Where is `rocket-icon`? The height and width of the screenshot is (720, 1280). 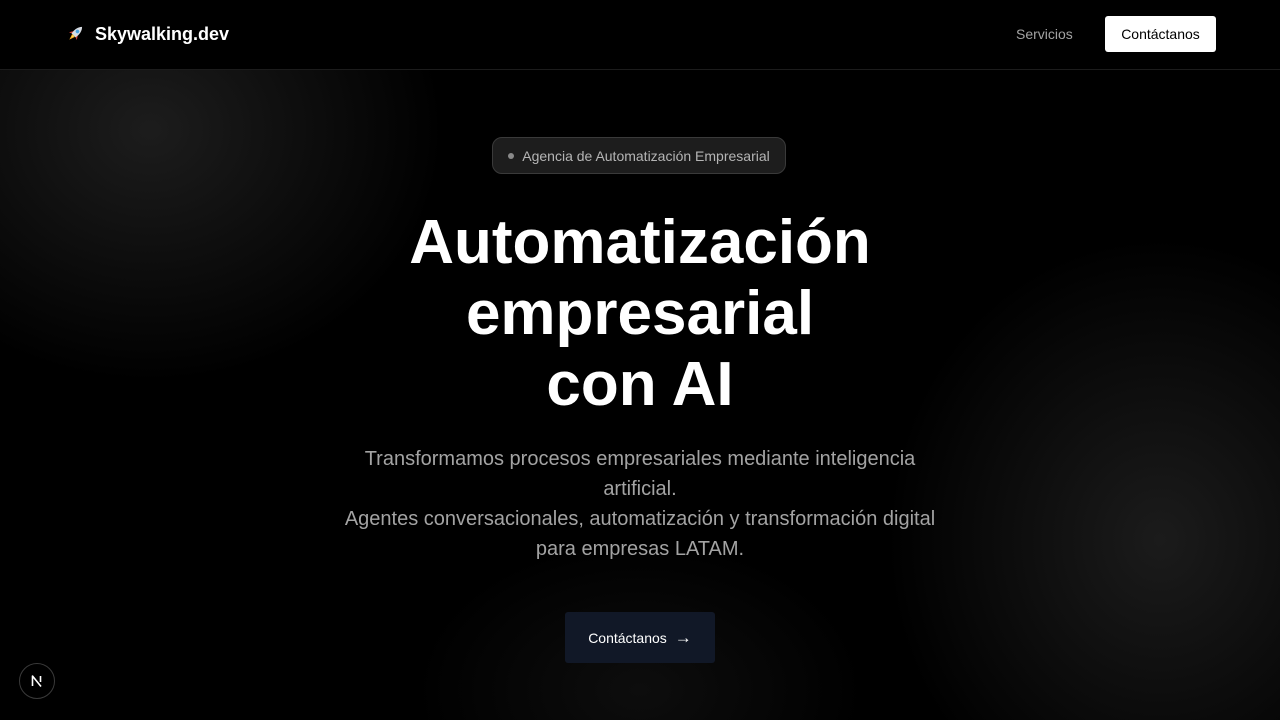
rocket-icon is located at coordinates (75, 33).